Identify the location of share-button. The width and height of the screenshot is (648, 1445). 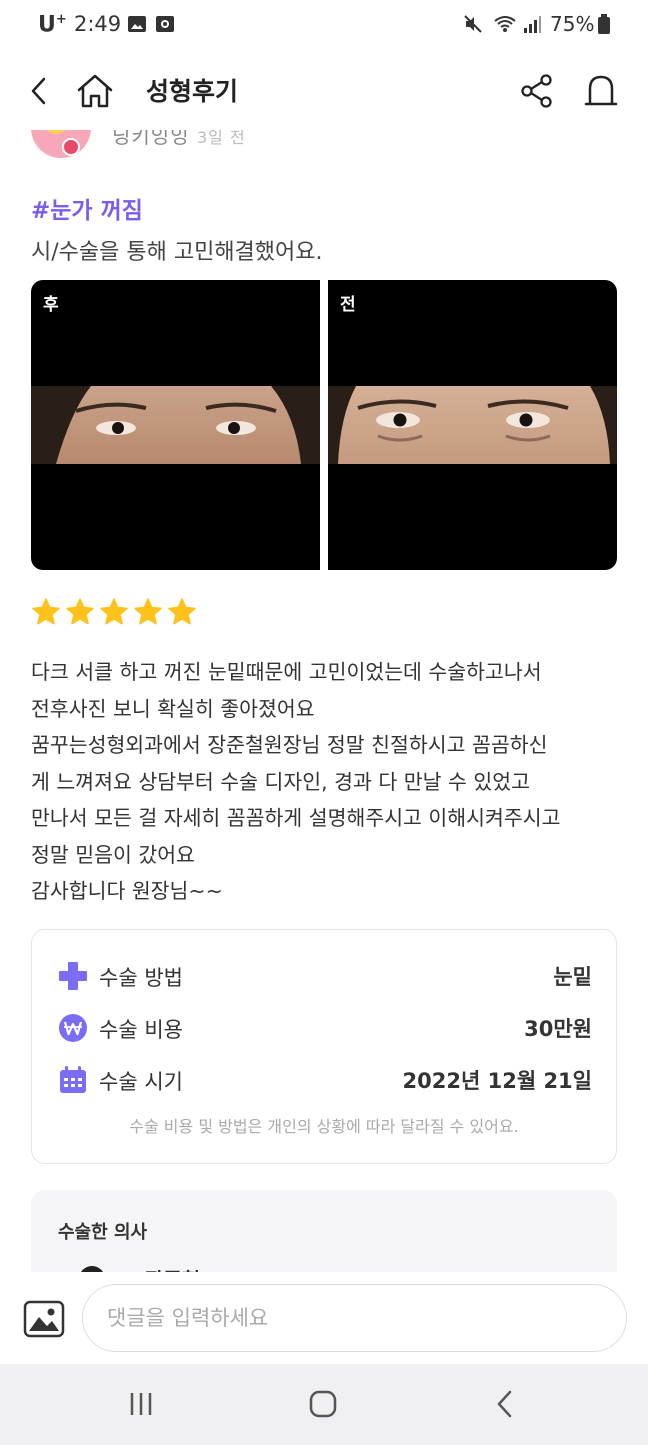
(537, 91).